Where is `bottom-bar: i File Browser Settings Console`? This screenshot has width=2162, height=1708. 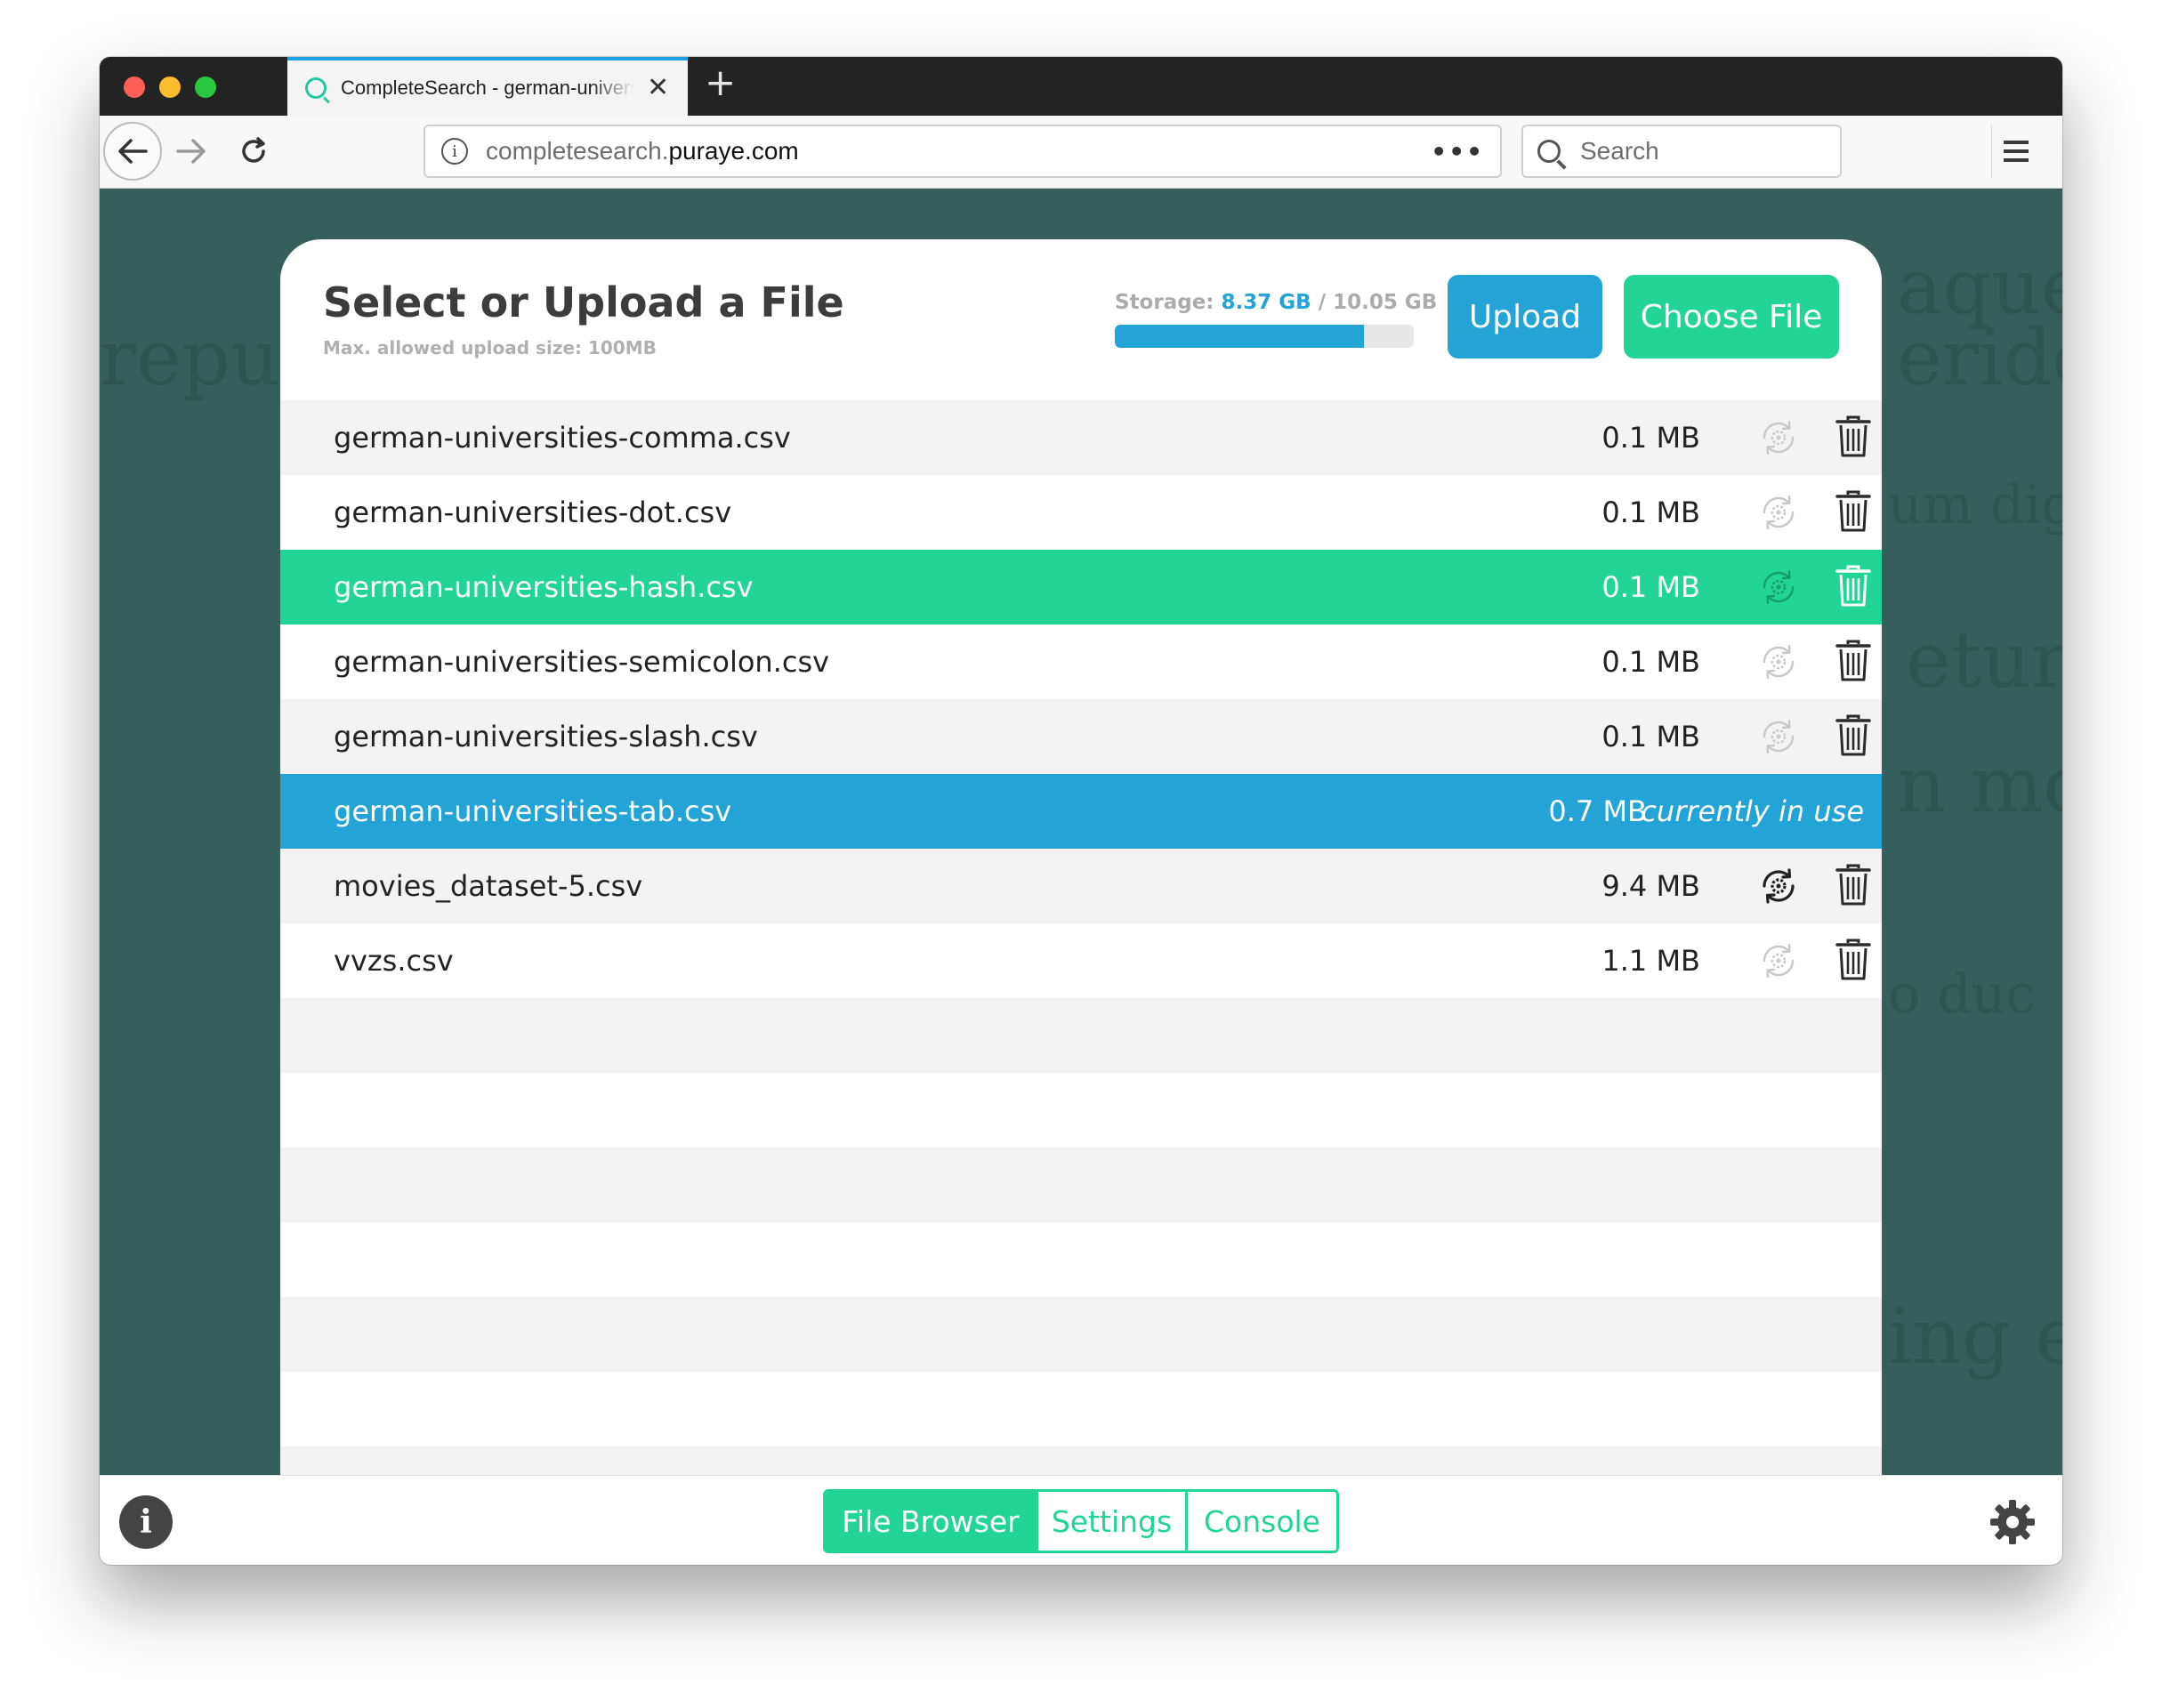 bottom-bar: i File Browser Settings Console is located at coordinates (1081, 1520).